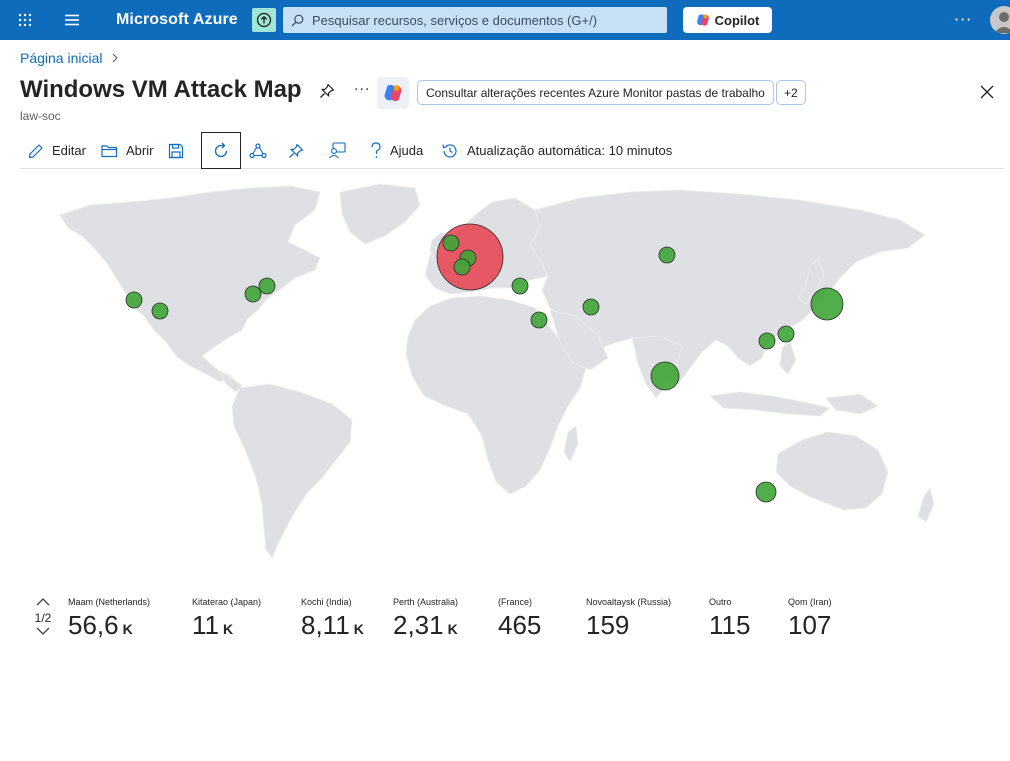 This screenshot has width=1010, height=761. I want to click on legend-item-kitaterao: Kitaterao (Japan) 11 K, so click(226, 619).